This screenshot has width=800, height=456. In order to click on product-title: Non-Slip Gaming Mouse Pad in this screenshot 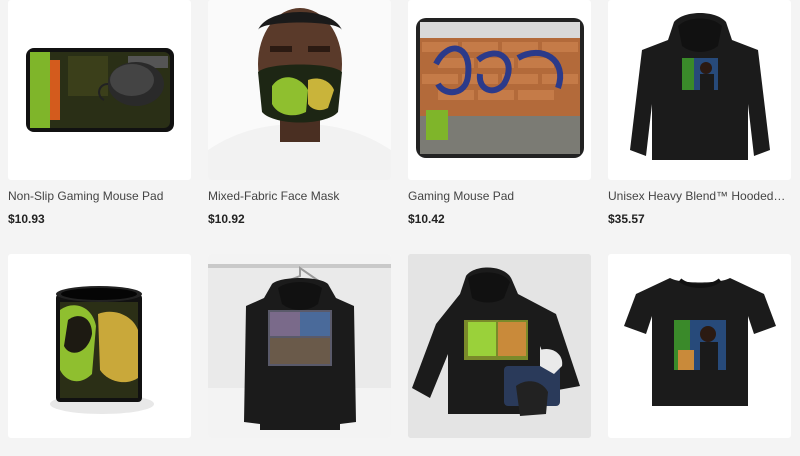, I will do `click(98, 196)`.